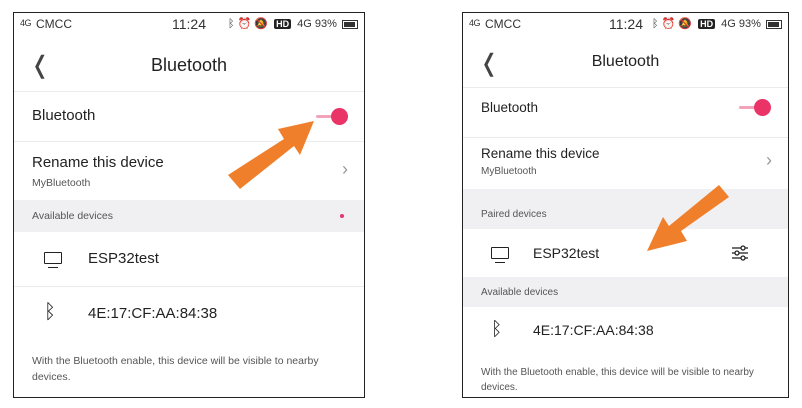 Image resolution: width=802 pixels, height=408 pixels. What do you see at coordinates (189, 259) in the screenshot?
I see `device-row: ESP32test` at bounding box center [189, 259].